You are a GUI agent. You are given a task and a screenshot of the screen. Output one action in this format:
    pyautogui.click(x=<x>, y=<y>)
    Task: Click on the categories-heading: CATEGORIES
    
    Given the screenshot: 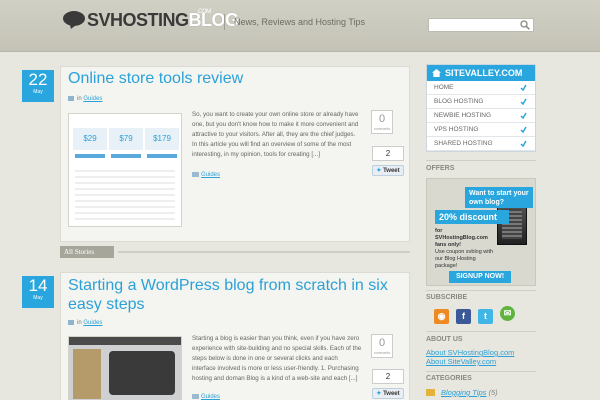 What is the action you would take?
    pyautogui.click(x=449, y=378)
    